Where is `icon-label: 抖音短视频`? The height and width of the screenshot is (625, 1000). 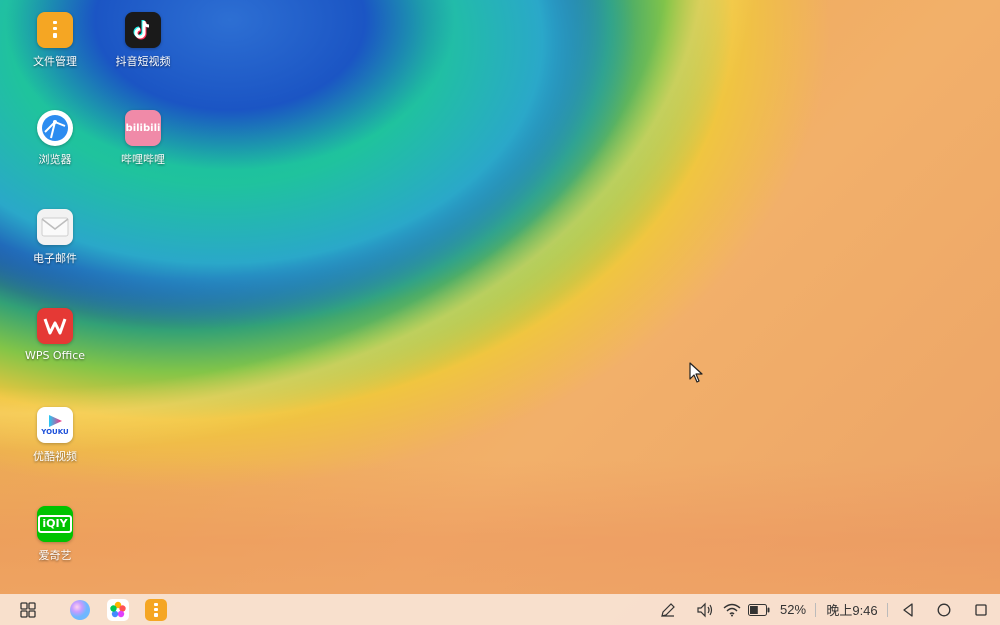 icon-label: 抖音短视频 is located at coordinates (143, 61).